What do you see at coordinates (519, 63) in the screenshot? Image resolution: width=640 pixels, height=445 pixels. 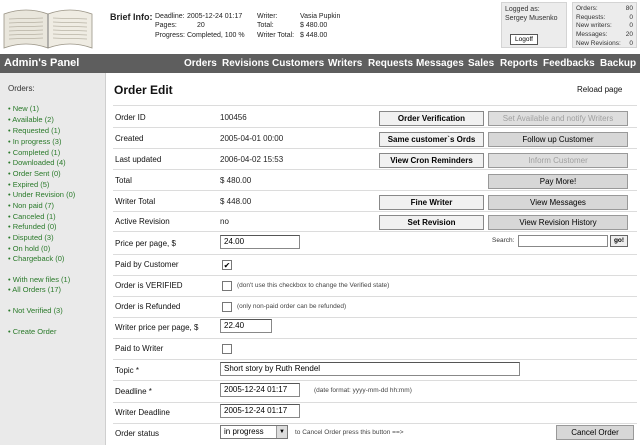 I see `nav-reports: Reports` at bounding box center [519, 63].